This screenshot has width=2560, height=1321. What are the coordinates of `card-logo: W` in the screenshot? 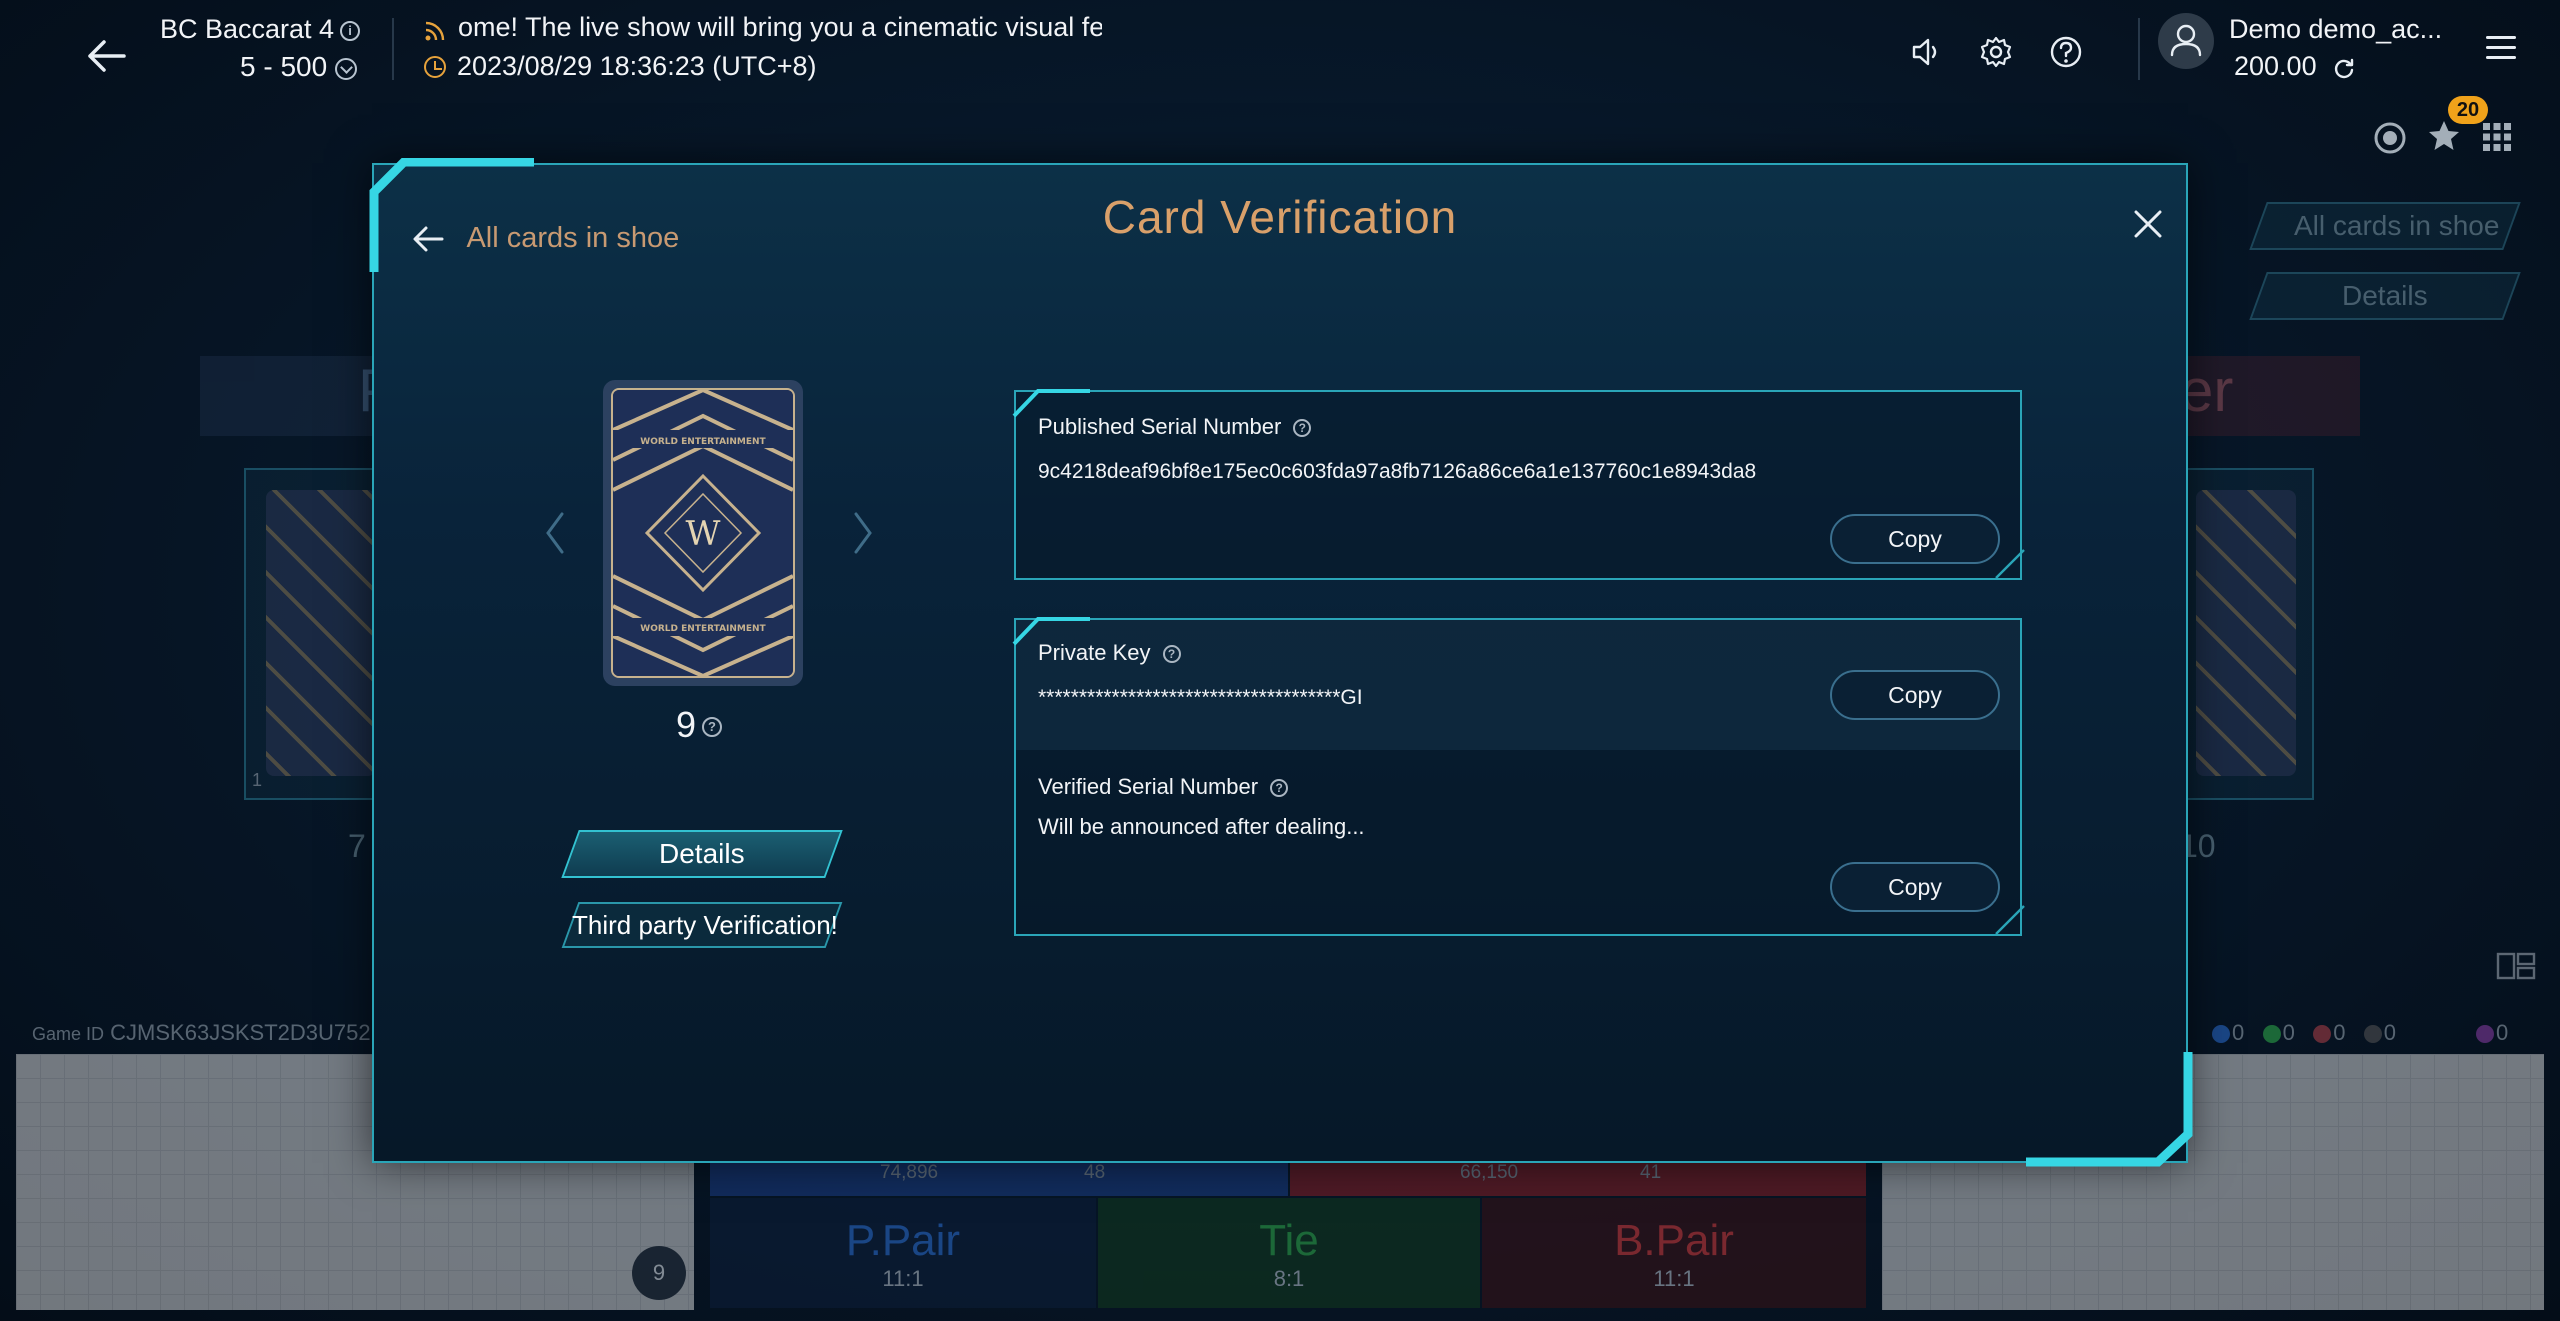 It's located at (703, 534).